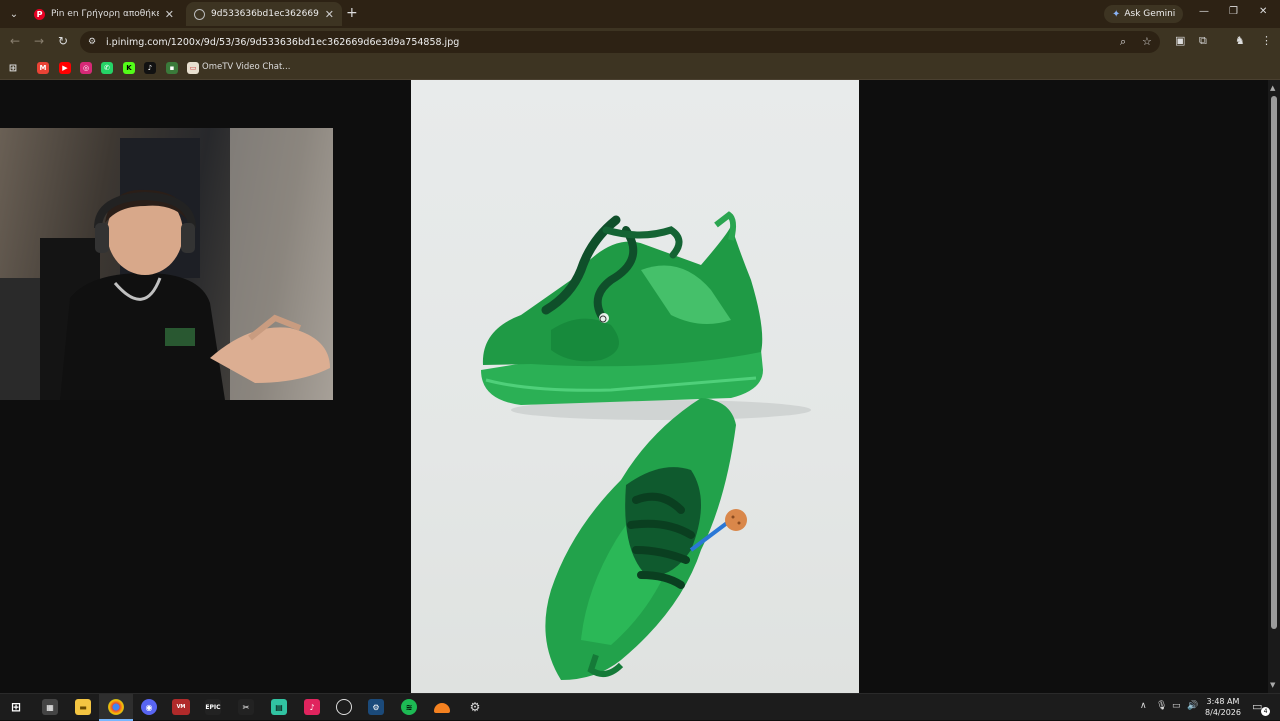  I want to click on tab-image: 9d533636bd1ec362669d6e3d9 ✕, so click(264, 14).